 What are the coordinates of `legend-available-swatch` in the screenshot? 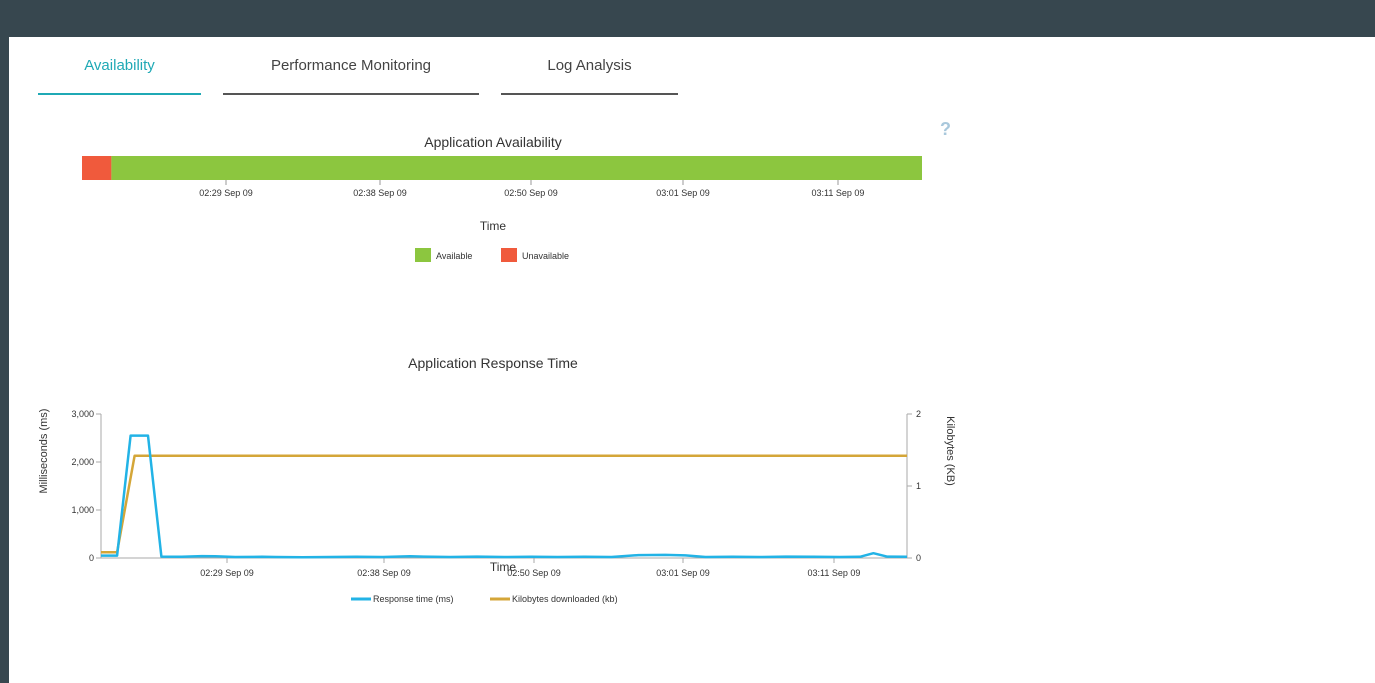 It's located at (423, 255).